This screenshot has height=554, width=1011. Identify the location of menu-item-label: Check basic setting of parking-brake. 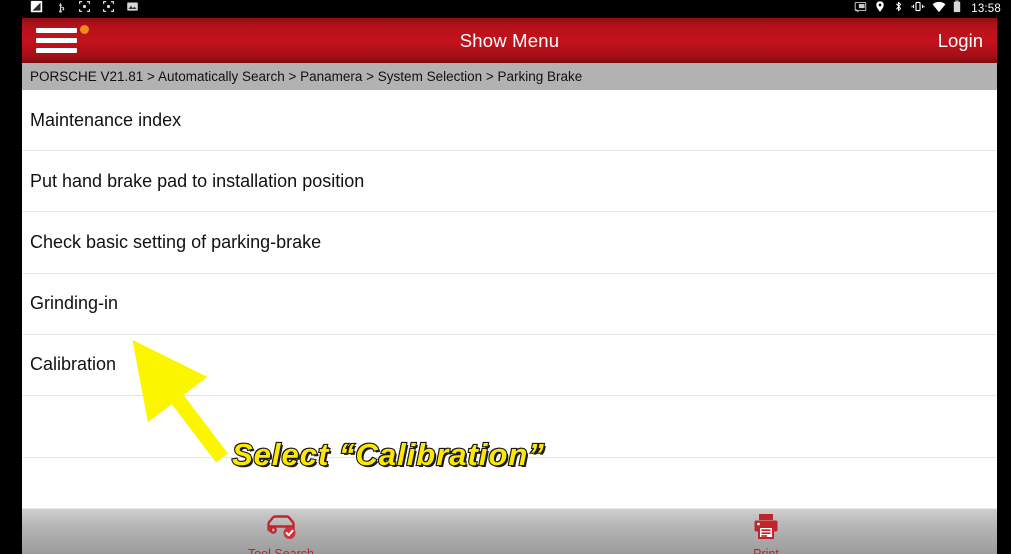
(176, 241).